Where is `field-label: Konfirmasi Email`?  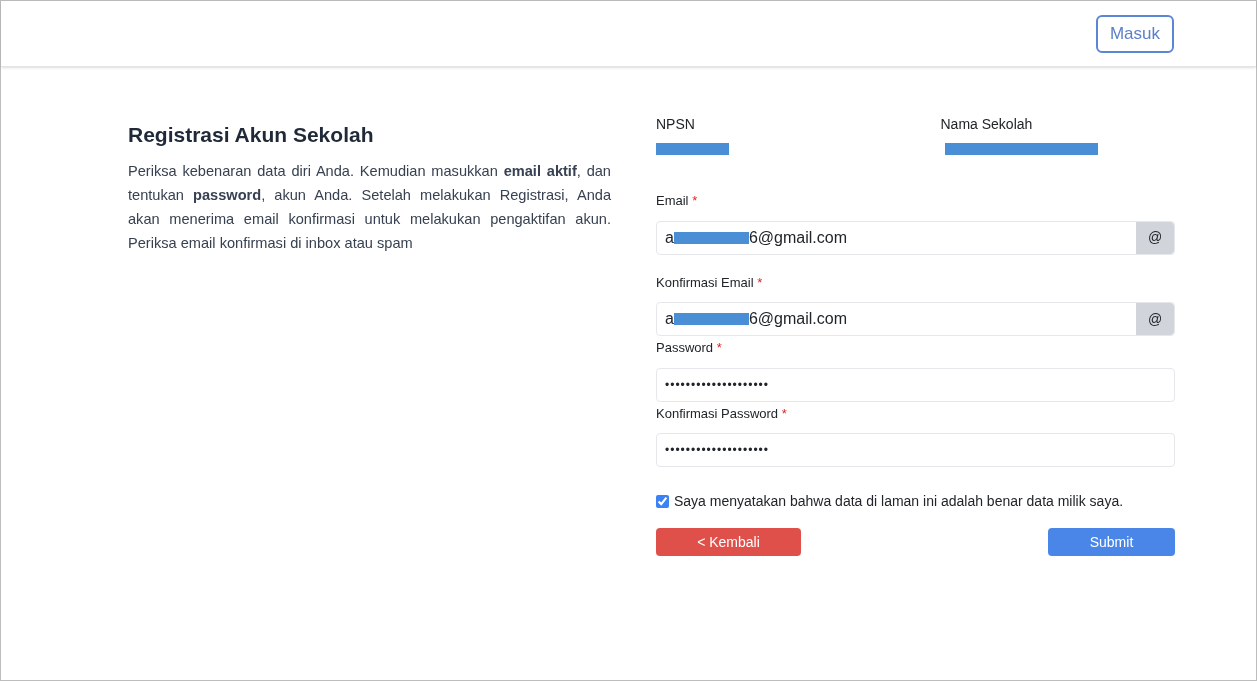 field-label: Konfirmasi Email is located at coordinates (705, 282).